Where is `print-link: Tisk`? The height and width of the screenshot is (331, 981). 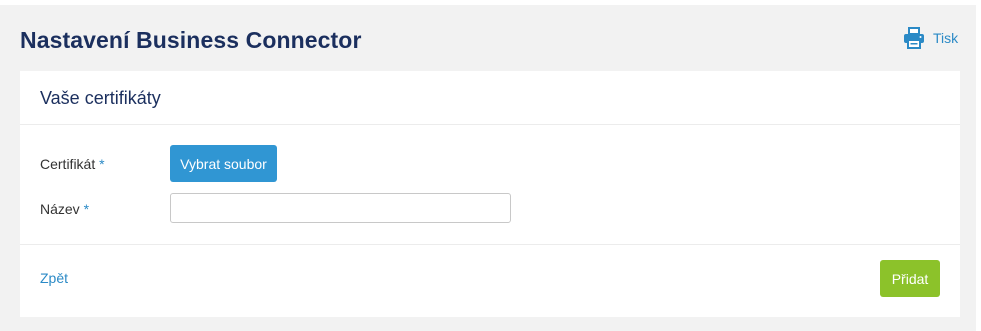
print-link: Tisk is located at coordinates (930, 38).